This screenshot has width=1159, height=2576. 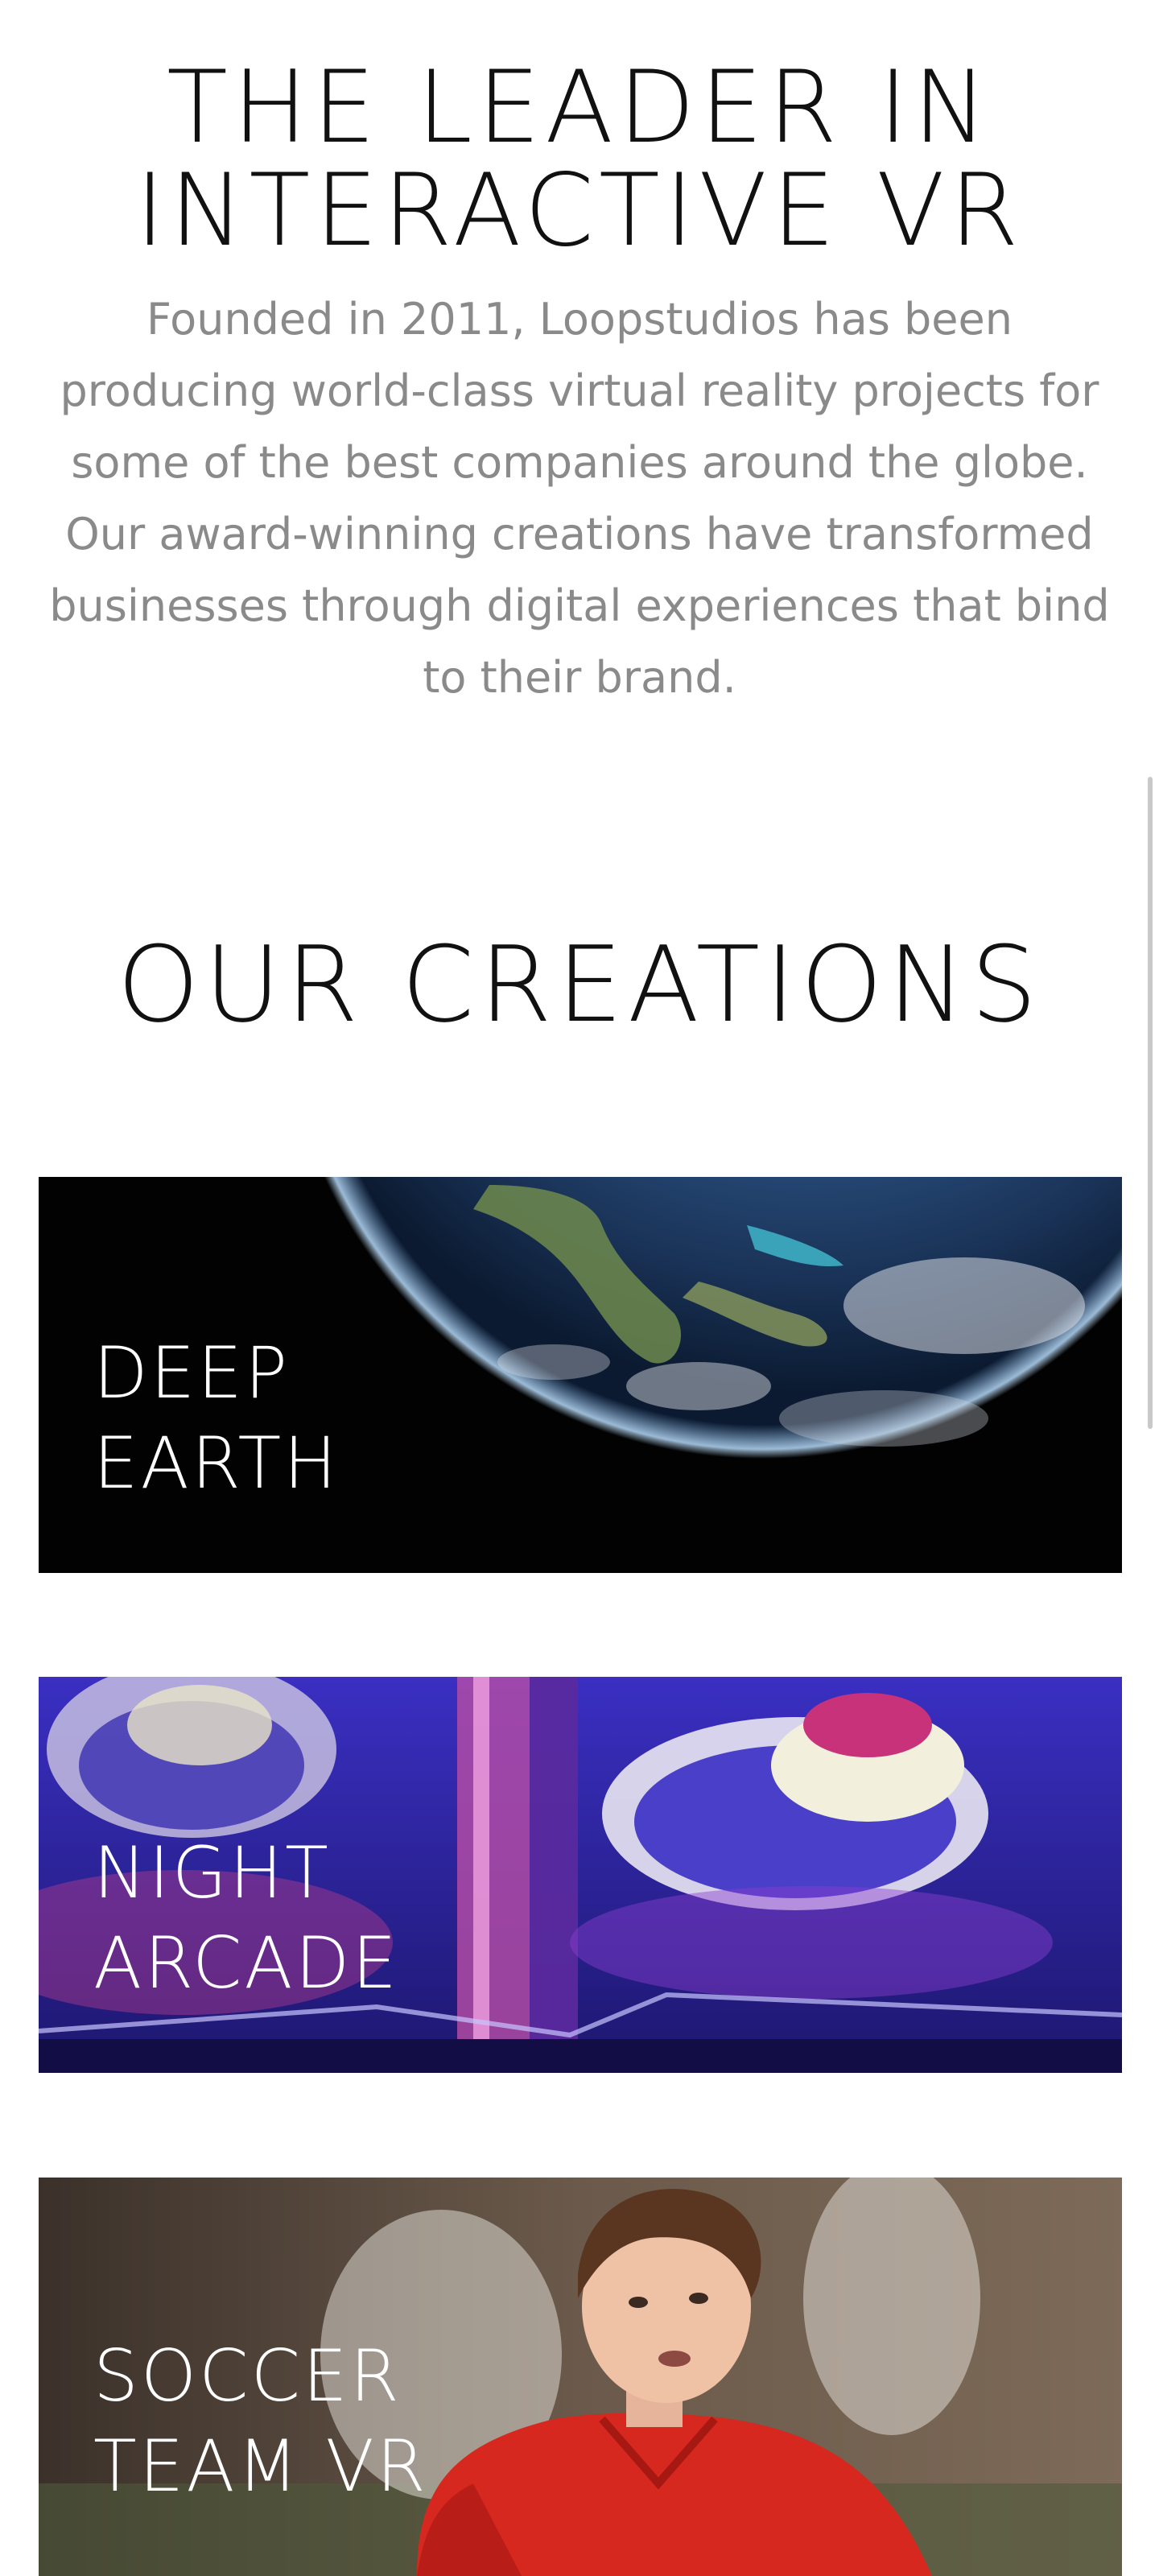 What do you see at coordinates (580, 1375) in the screenshot?
I see `creation-card-deep-earth: DEEP EARTH` at bounding box center [580, 1375].